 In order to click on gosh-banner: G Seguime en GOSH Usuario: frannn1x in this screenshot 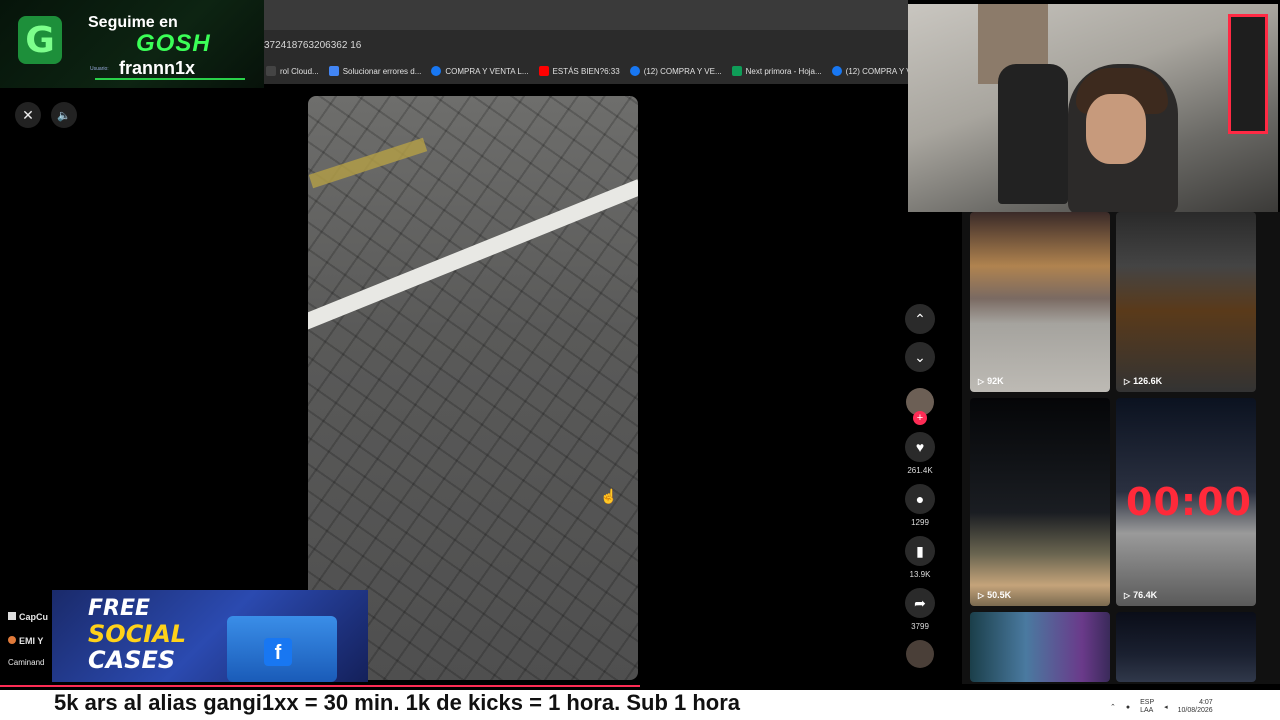, I will do `click(132, 44)`.